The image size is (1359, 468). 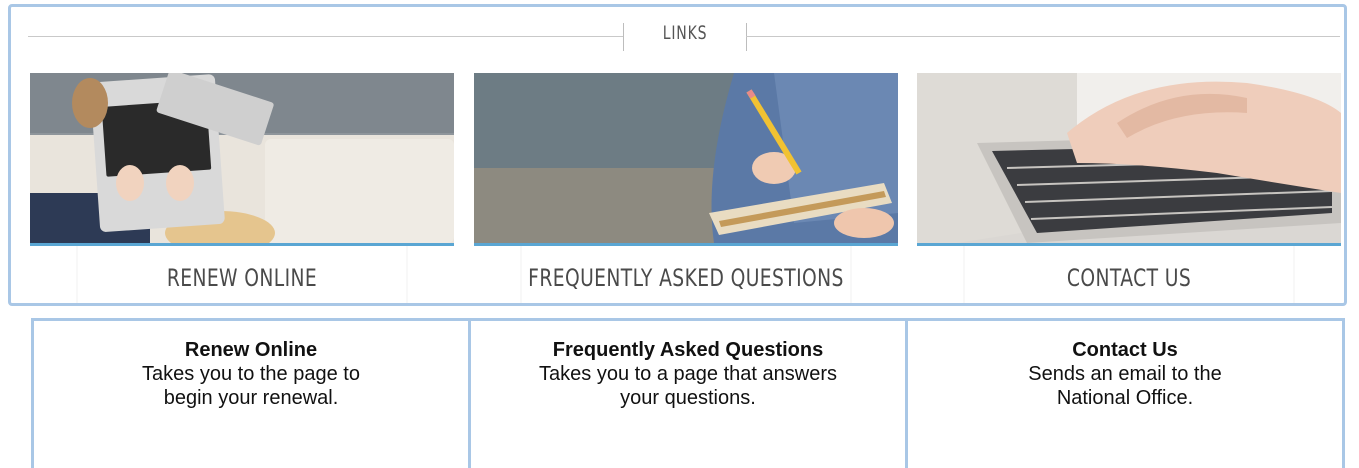 What do you see at coordinates (1125, 350) in the screenshot?
I see `description-title: Contact Us` at bounding box center [1125, 350].